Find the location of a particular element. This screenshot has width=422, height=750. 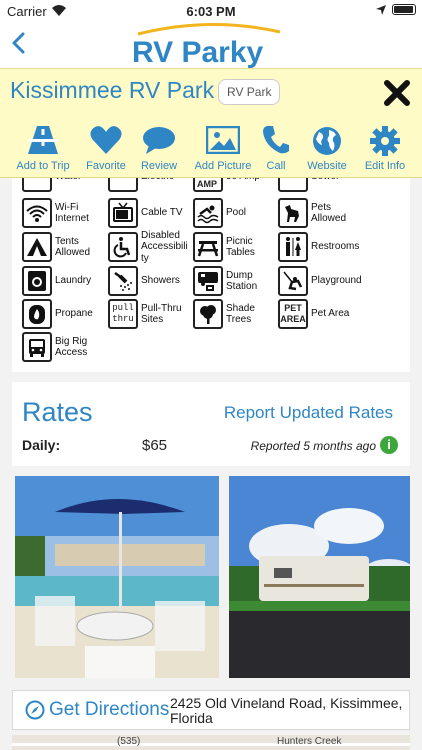

globe-icon is located at coordinates (327, 141).